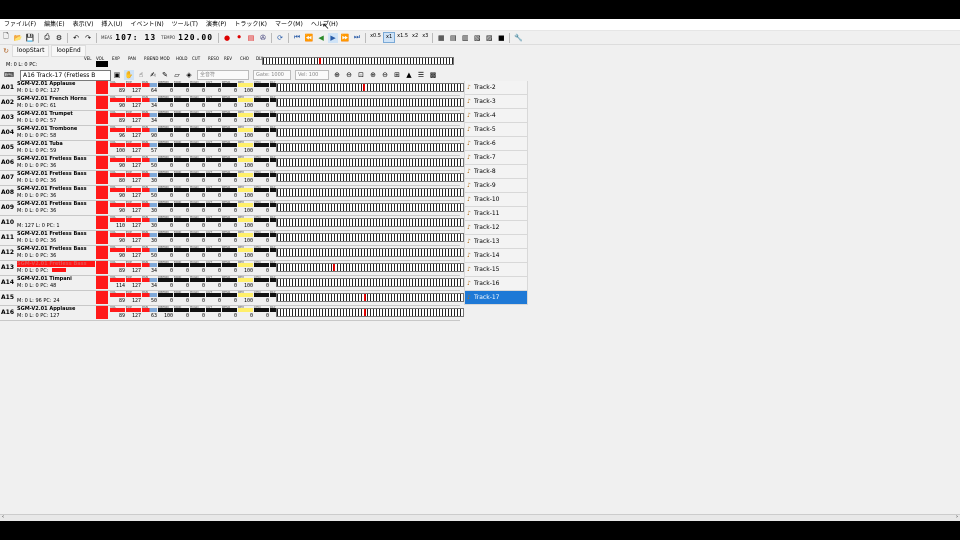  Describe the element at coordinates (9, 75) in the screenshot. I see `keyboard-icon: ⌨` at that location.